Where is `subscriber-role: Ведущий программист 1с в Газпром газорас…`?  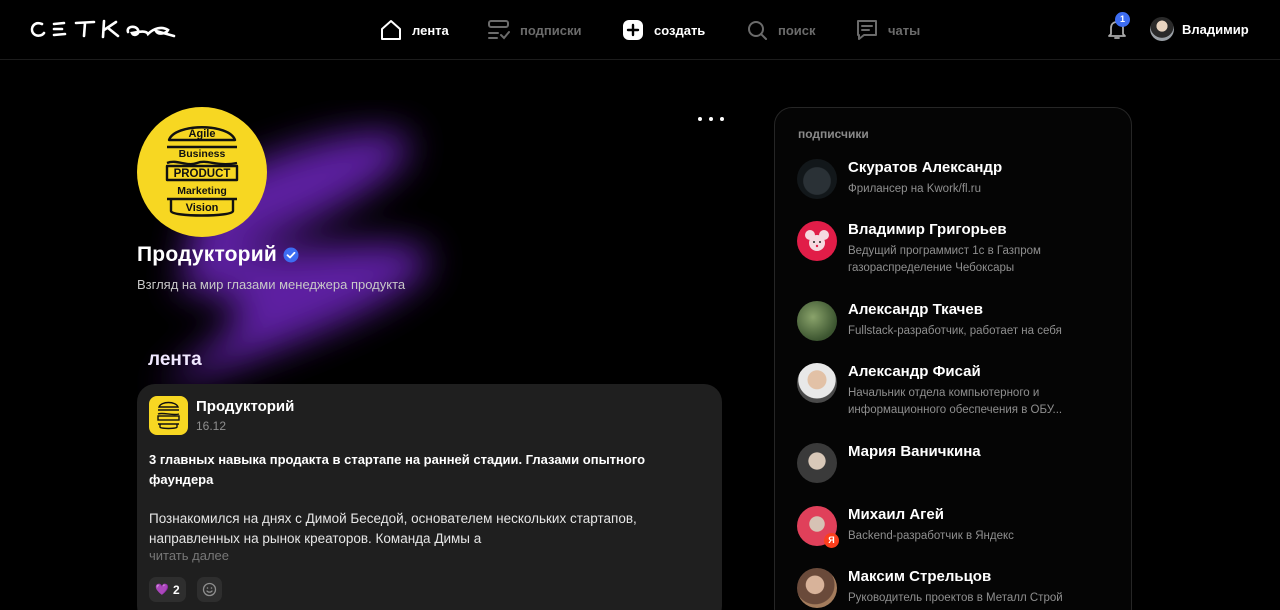
subscriber-role: Ведущий программист 1с в Газпром газорас… is located at coordinates (944, 259).